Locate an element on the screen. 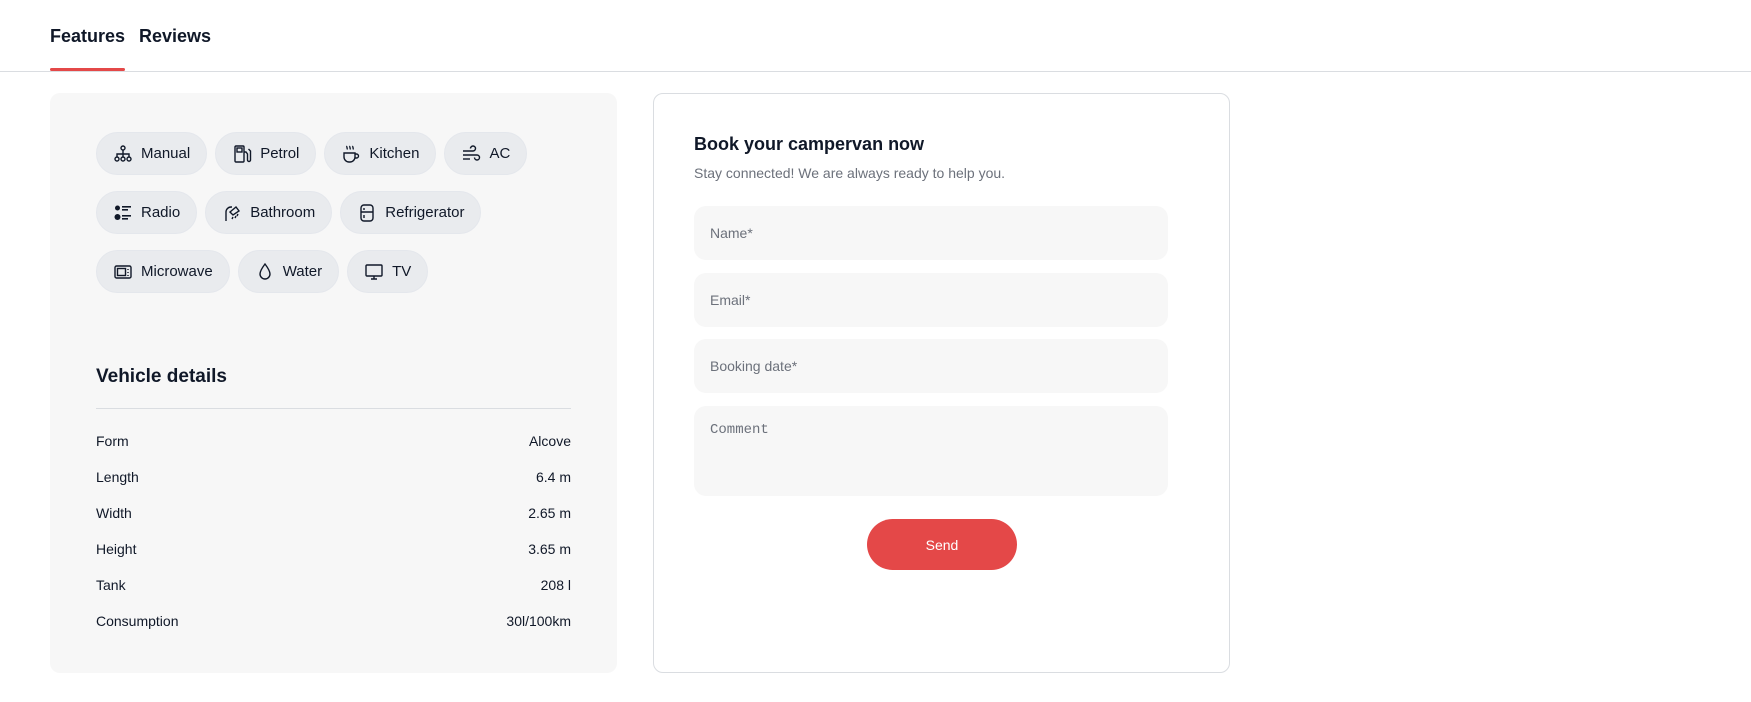  feature-chip-microwave: Microwave is located at coordinates (163, 271).